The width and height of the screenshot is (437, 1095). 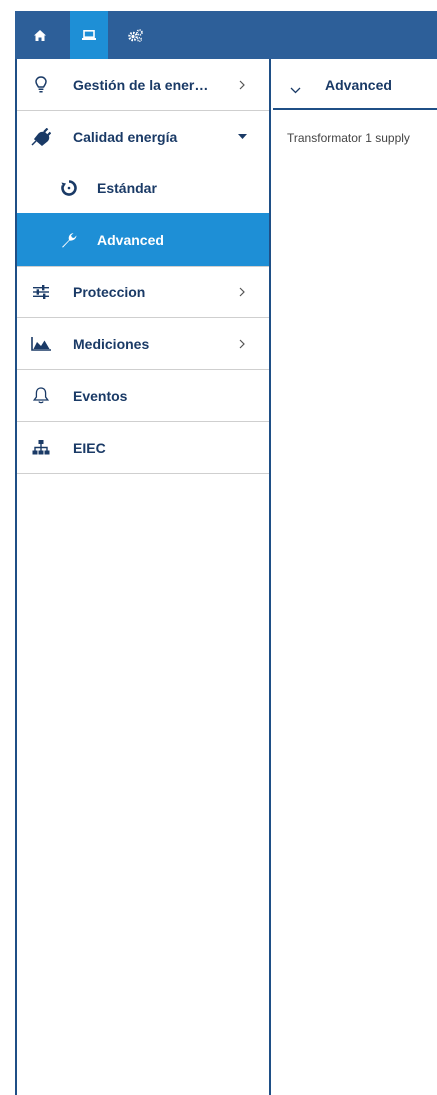 What do you see at coordinates (69, 240) in the screenshot?
I see `wrench-icon` at bounding box center [69, 240].